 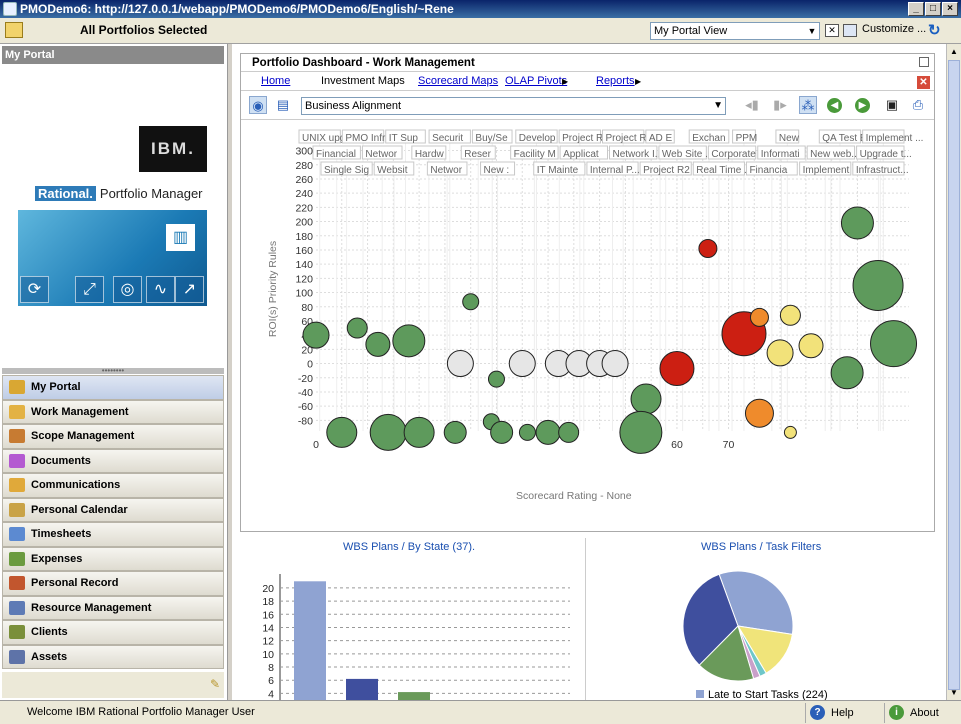 I want to click on close-view-icon: ✕, so click(x=832, y=30).